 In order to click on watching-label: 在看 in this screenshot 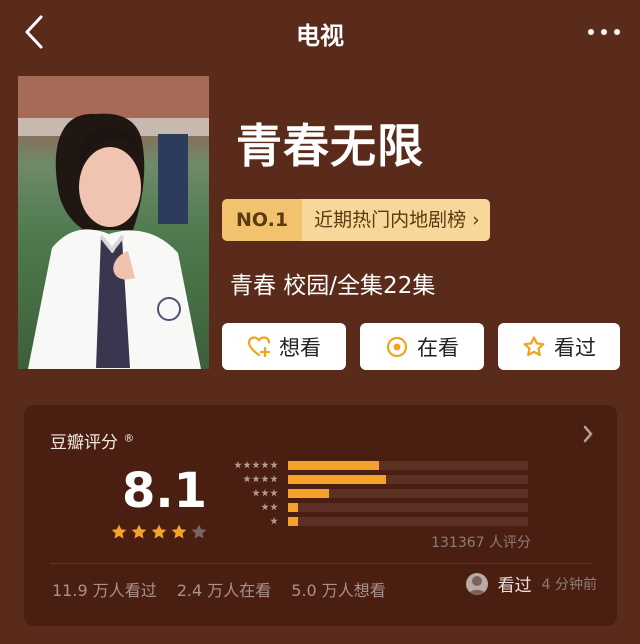, I will do `click(438, 347)`.